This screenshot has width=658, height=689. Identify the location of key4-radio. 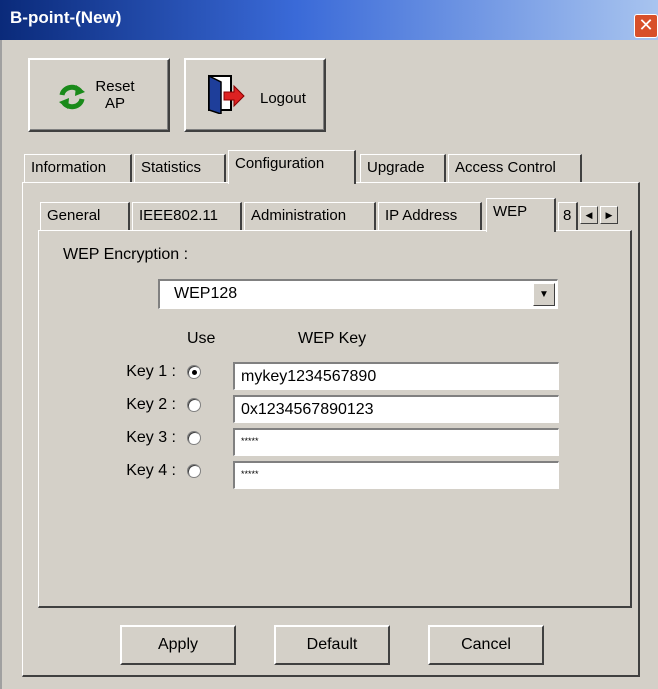
(194, 471).